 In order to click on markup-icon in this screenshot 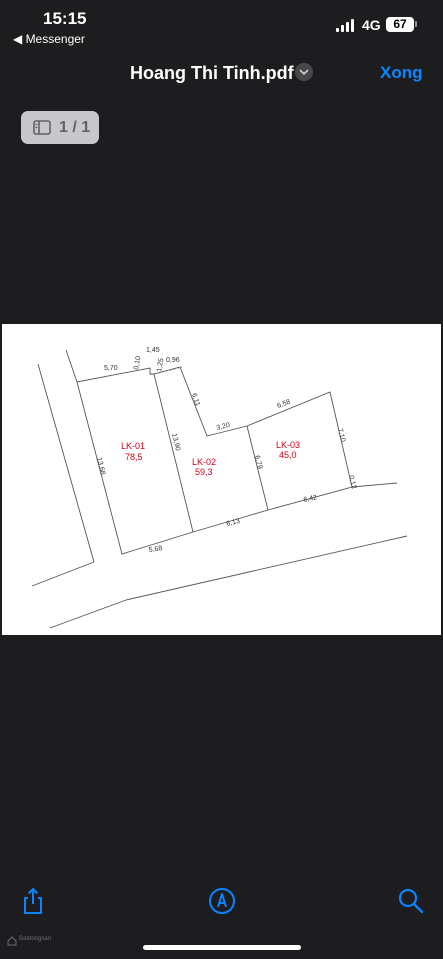, I will do `click(222, 901)`.